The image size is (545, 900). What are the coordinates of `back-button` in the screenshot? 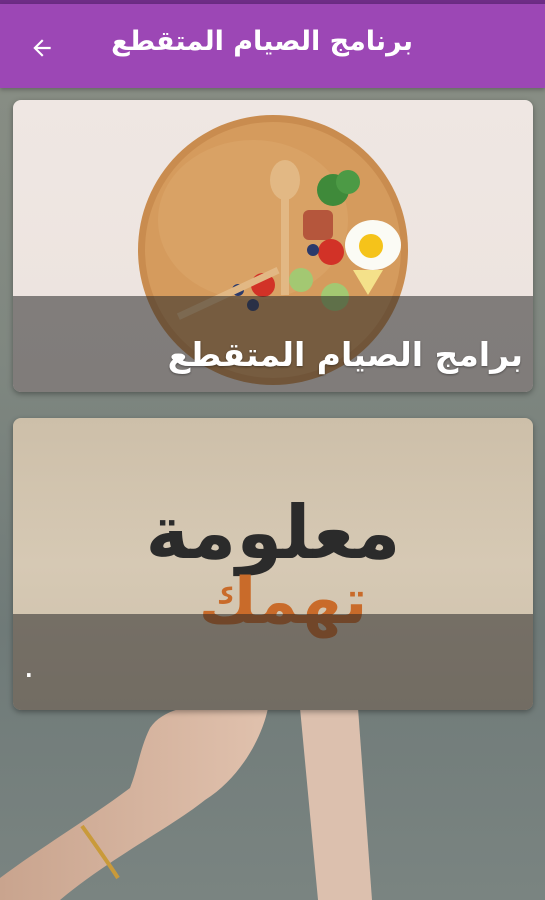 It's located at (42, 48).